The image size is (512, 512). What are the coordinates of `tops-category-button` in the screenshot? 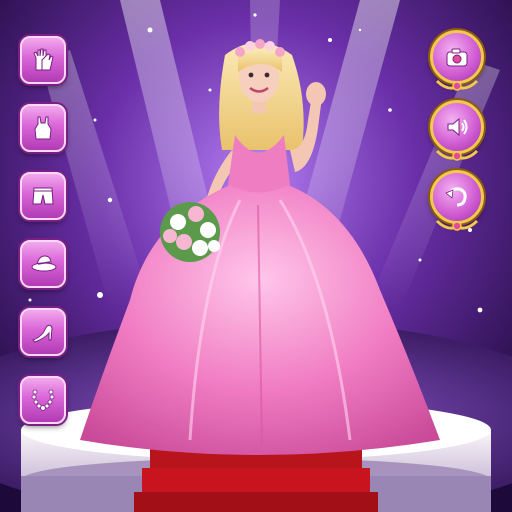 It's located at (43, 128).